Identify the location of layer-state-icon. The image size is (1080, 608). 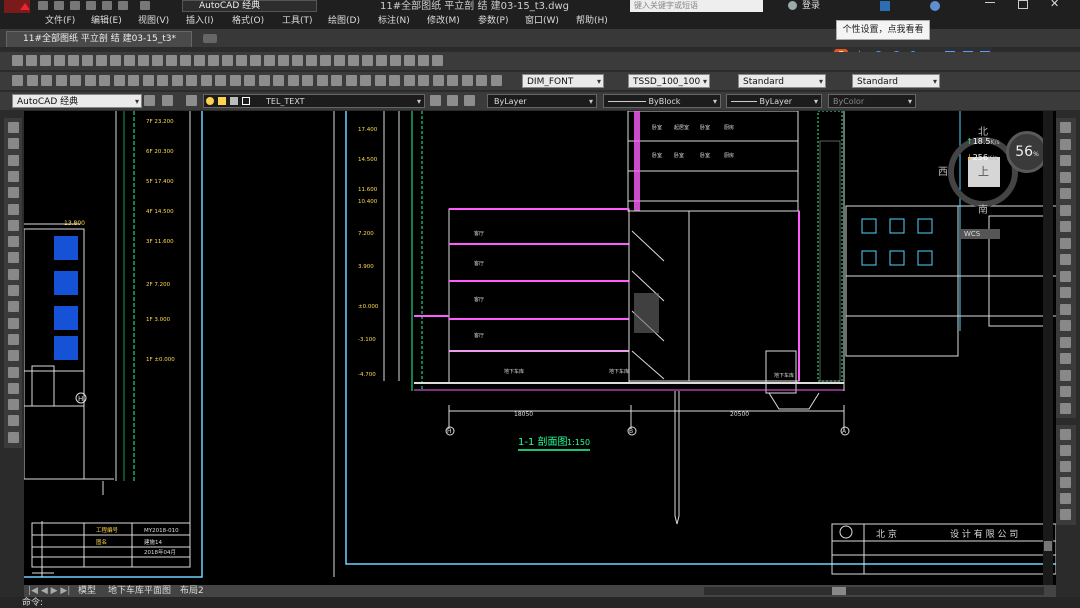
(469, 100).